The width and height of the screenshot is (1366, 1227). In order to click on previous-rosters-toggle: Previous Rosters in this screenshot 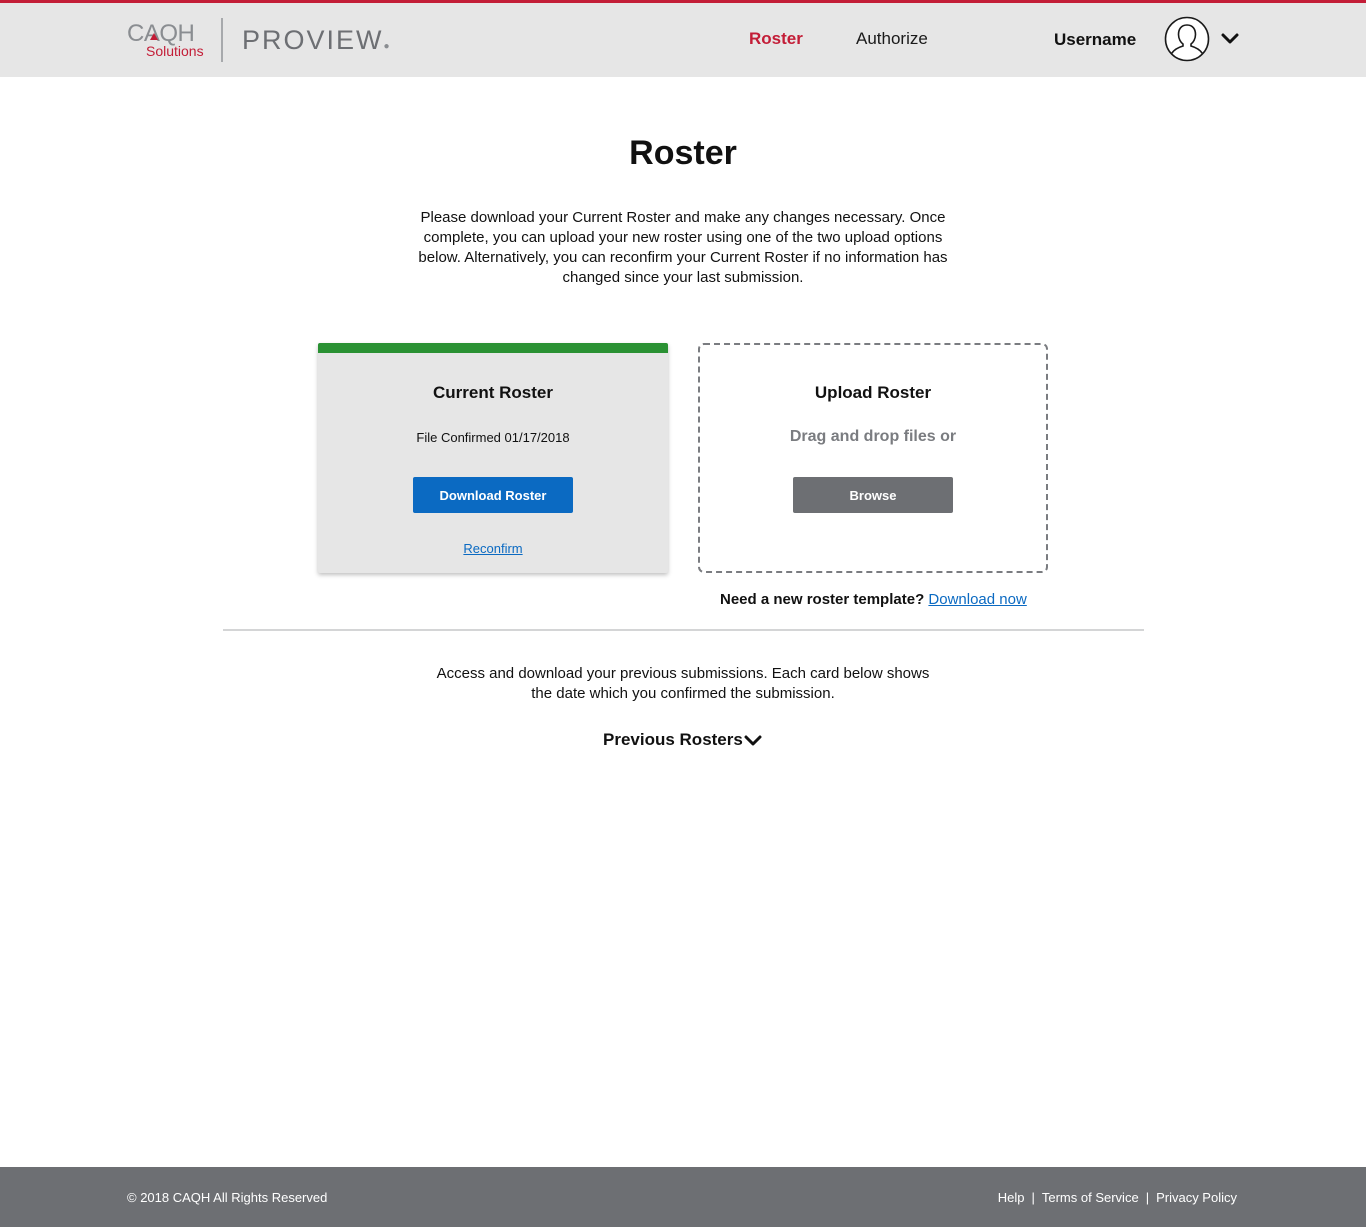, I will do `click(673, 740)`.